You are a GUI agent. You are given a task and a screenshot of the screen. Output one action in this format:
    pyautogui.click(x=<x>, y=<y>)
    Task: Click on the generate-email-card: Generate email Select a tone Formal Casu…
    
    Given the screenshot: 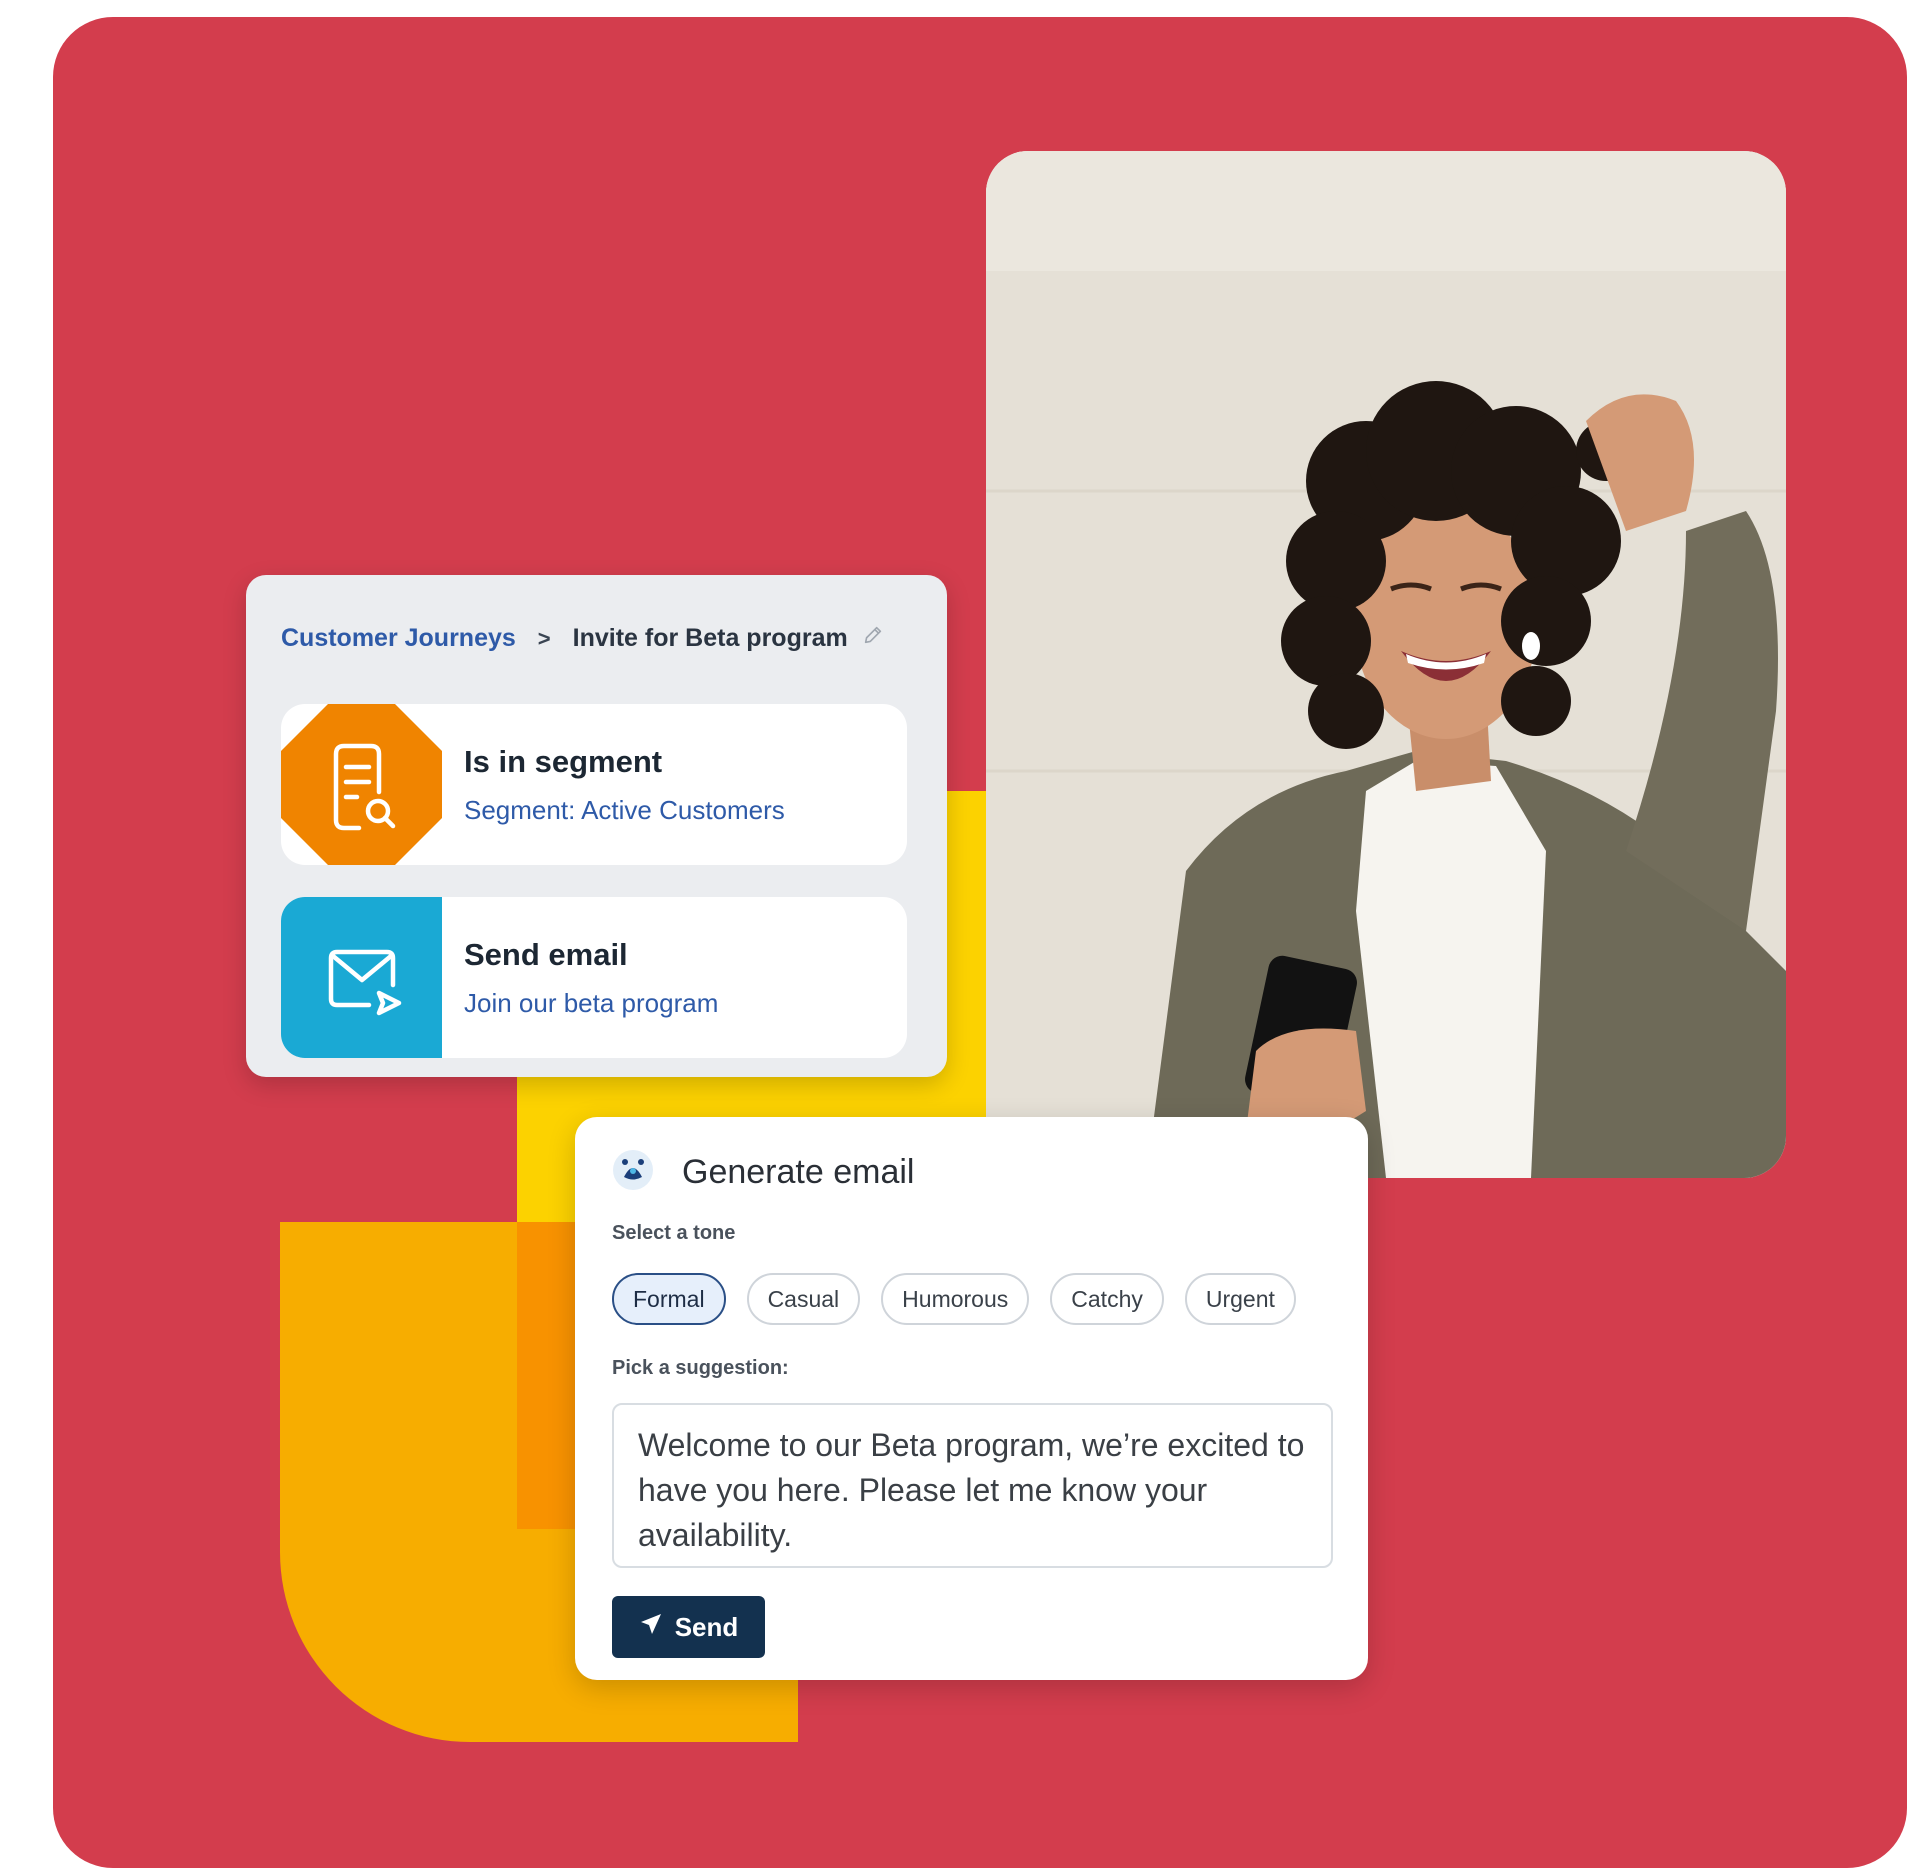 What is the action you would take?
    pyautogui.click(x=971, y=1398)
    